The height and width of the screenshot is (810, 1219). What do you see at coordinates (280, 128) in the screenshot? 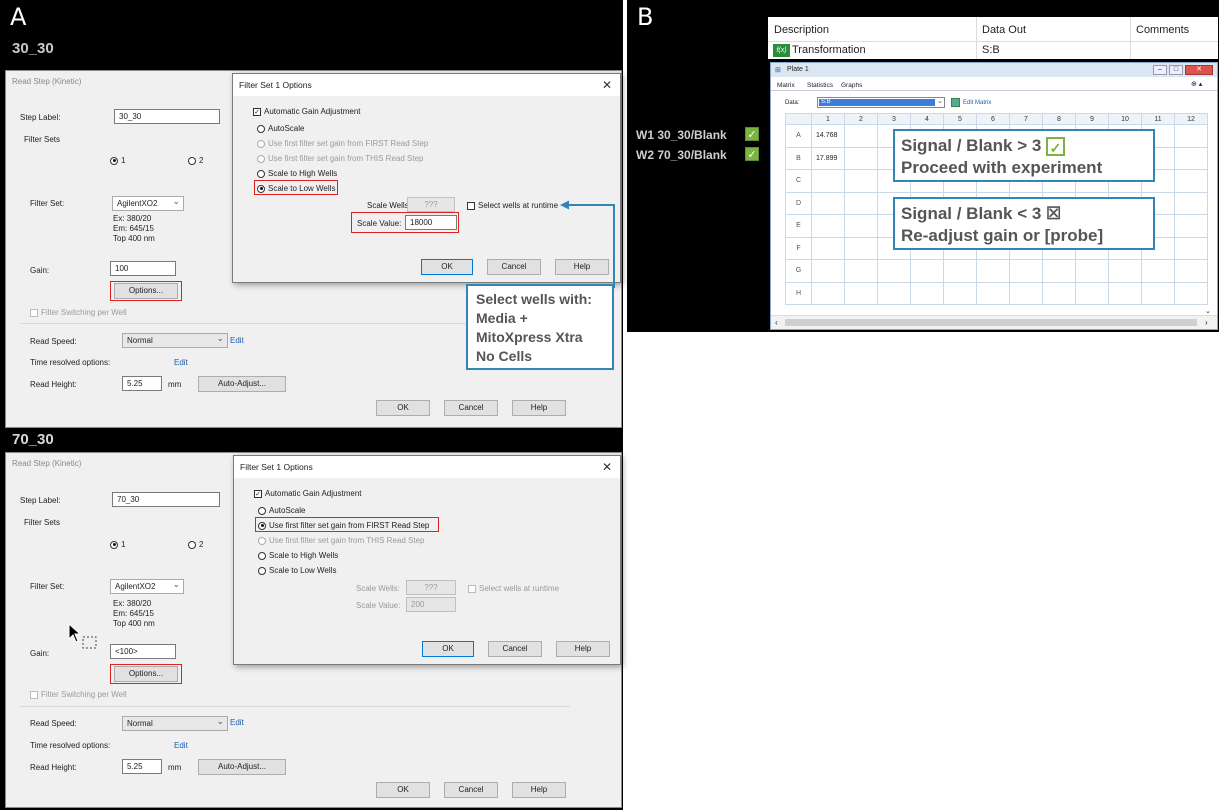
I see `autoscale-radio: AutoScale` at bounding box center [280, 128].